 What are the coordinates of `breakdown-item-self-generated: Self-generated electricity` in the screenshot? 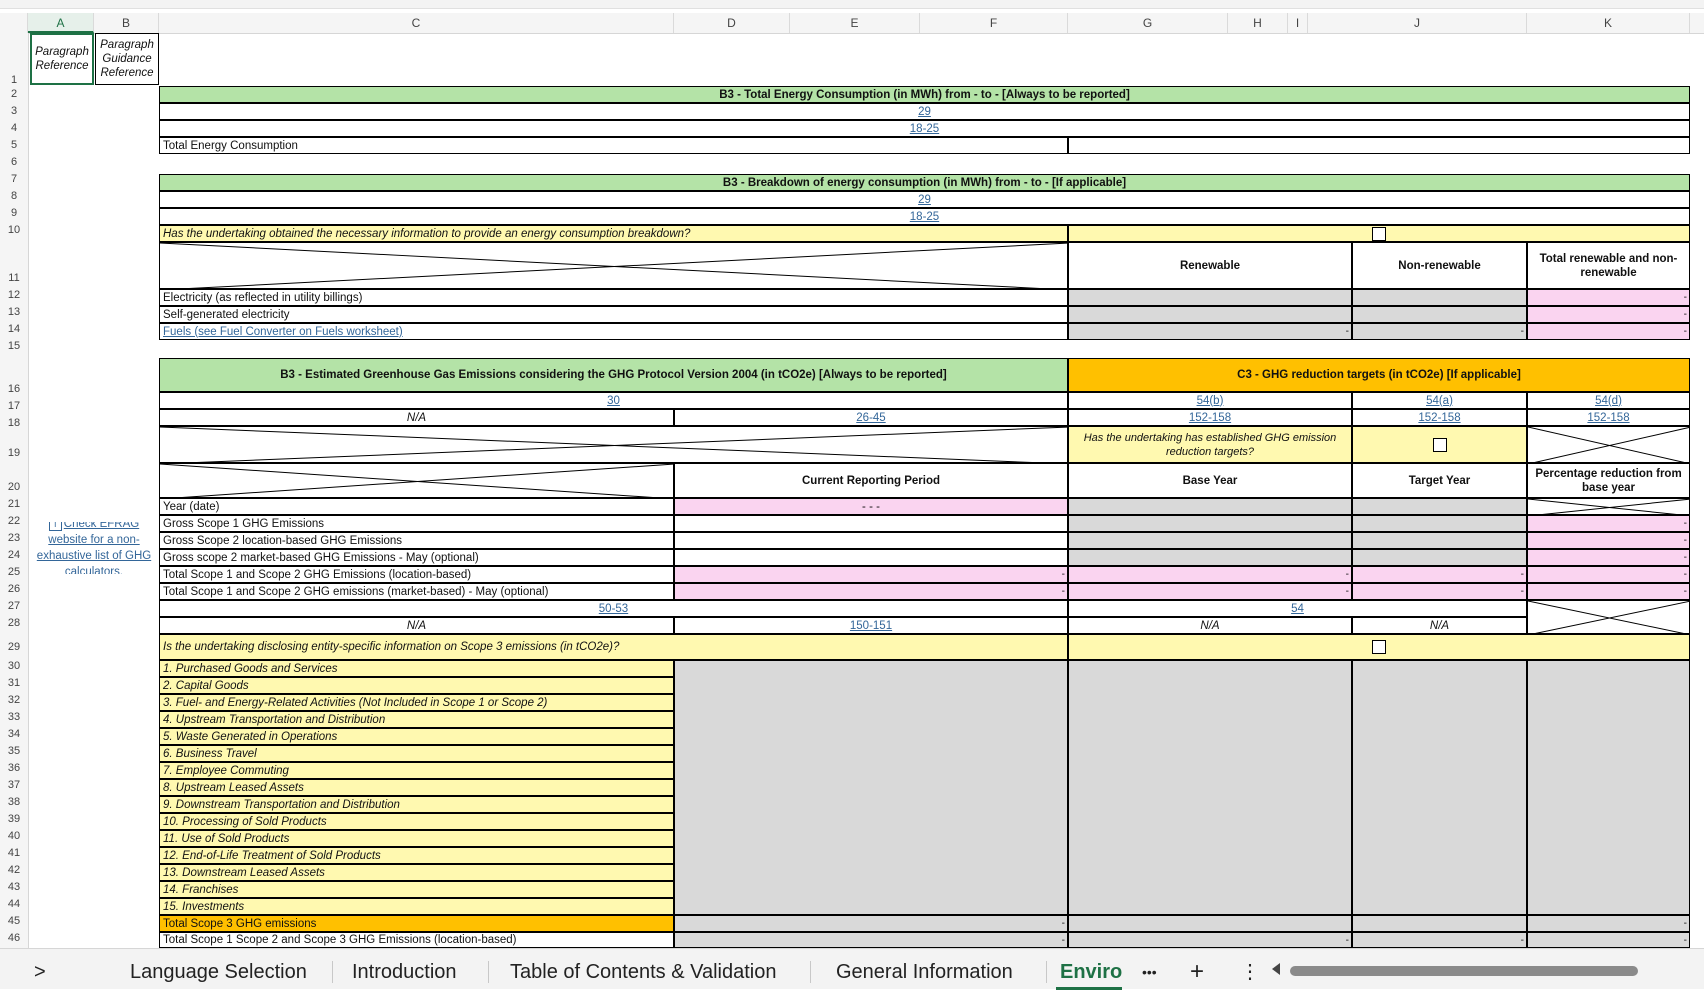 It's located at (613, 314).